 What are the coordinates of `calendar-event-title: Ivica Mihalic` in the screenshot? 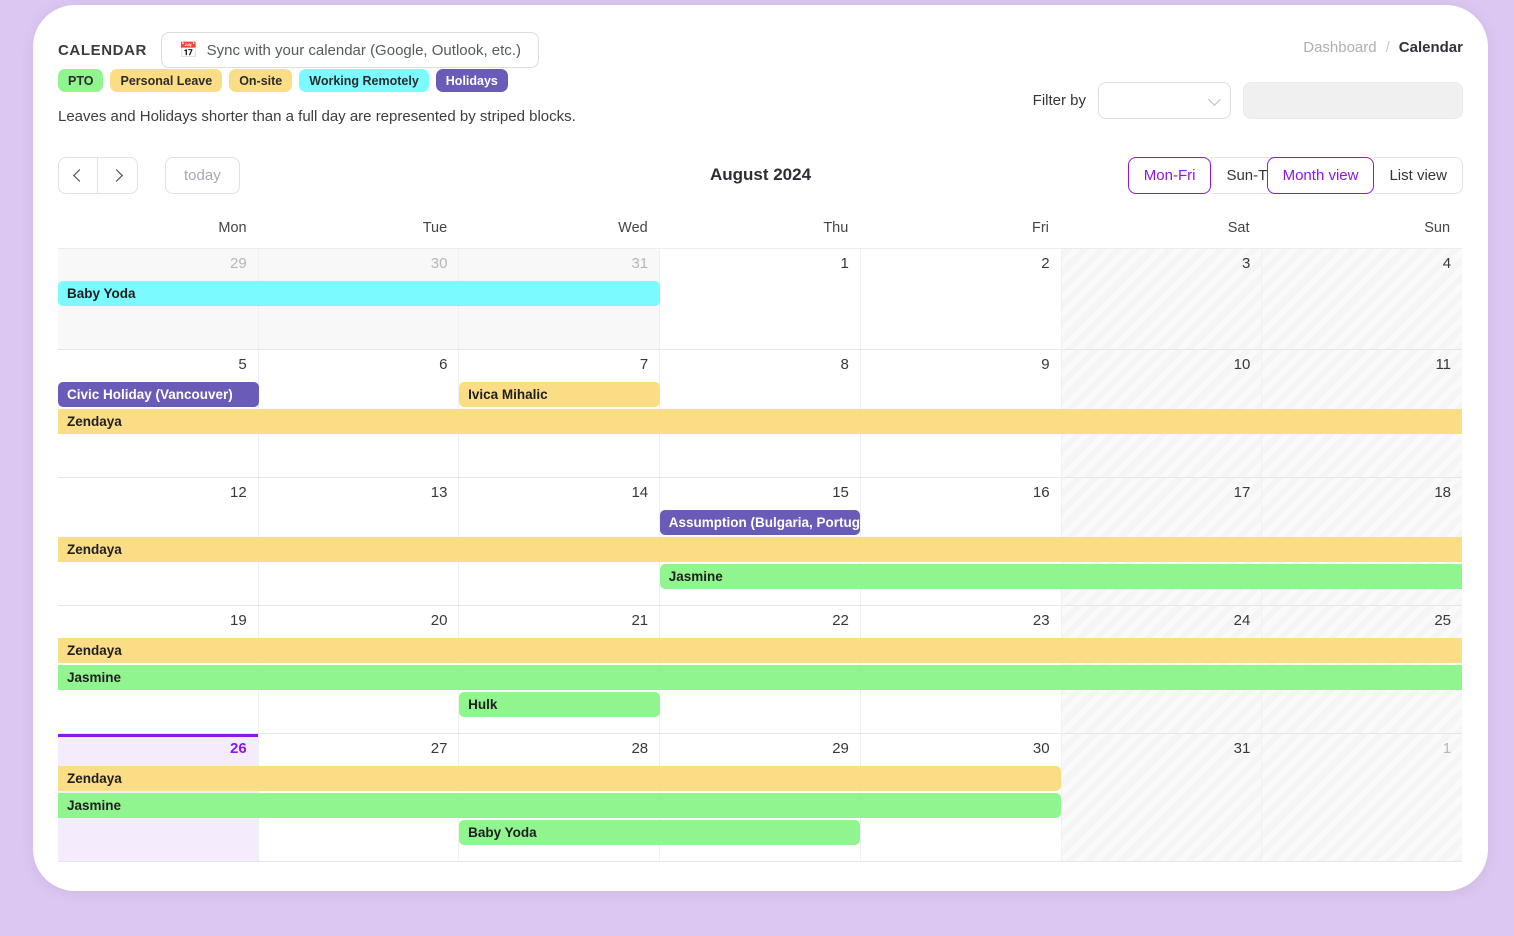 It's located at (508, 394).